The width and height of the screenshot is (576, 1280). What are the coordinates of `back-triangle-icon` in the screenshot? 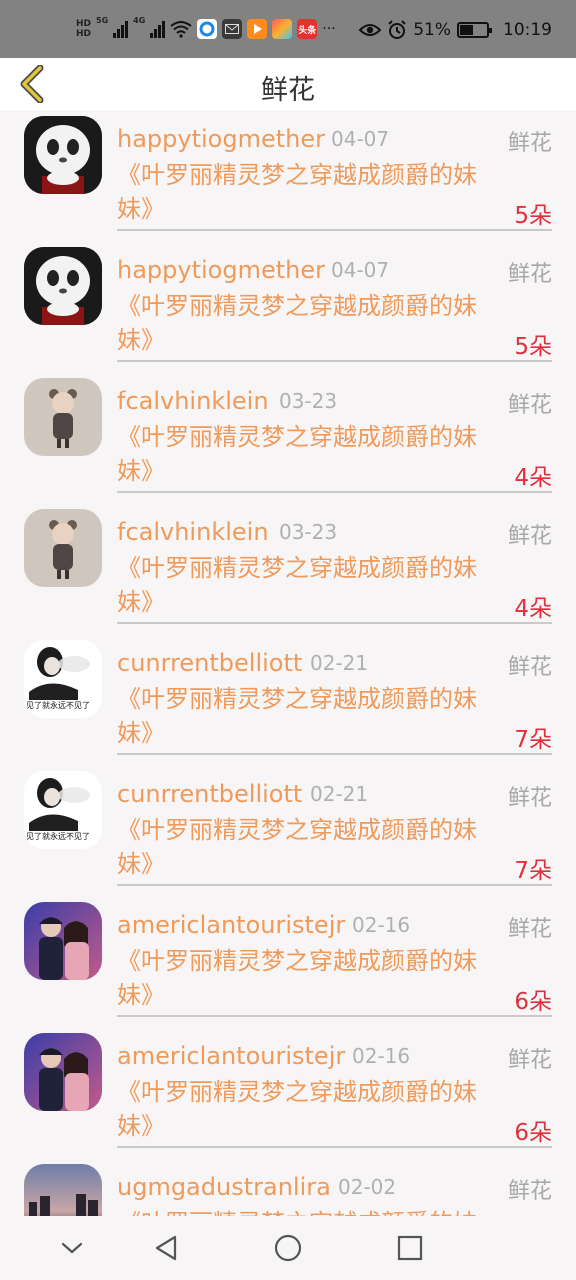 It's located at (166, 1248).